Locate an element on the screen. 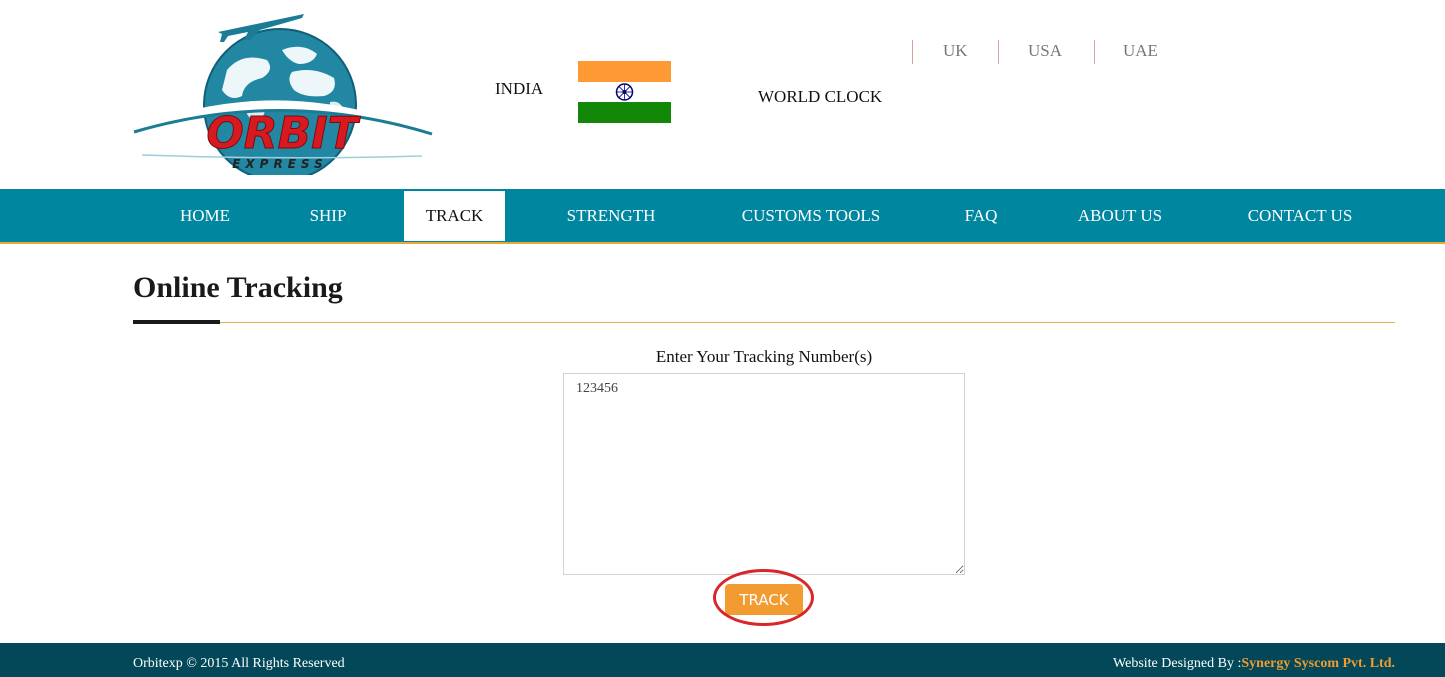 The image size is (1445, 677). nav-about-us: ABOUT US is located at coordinates (1120, 216).